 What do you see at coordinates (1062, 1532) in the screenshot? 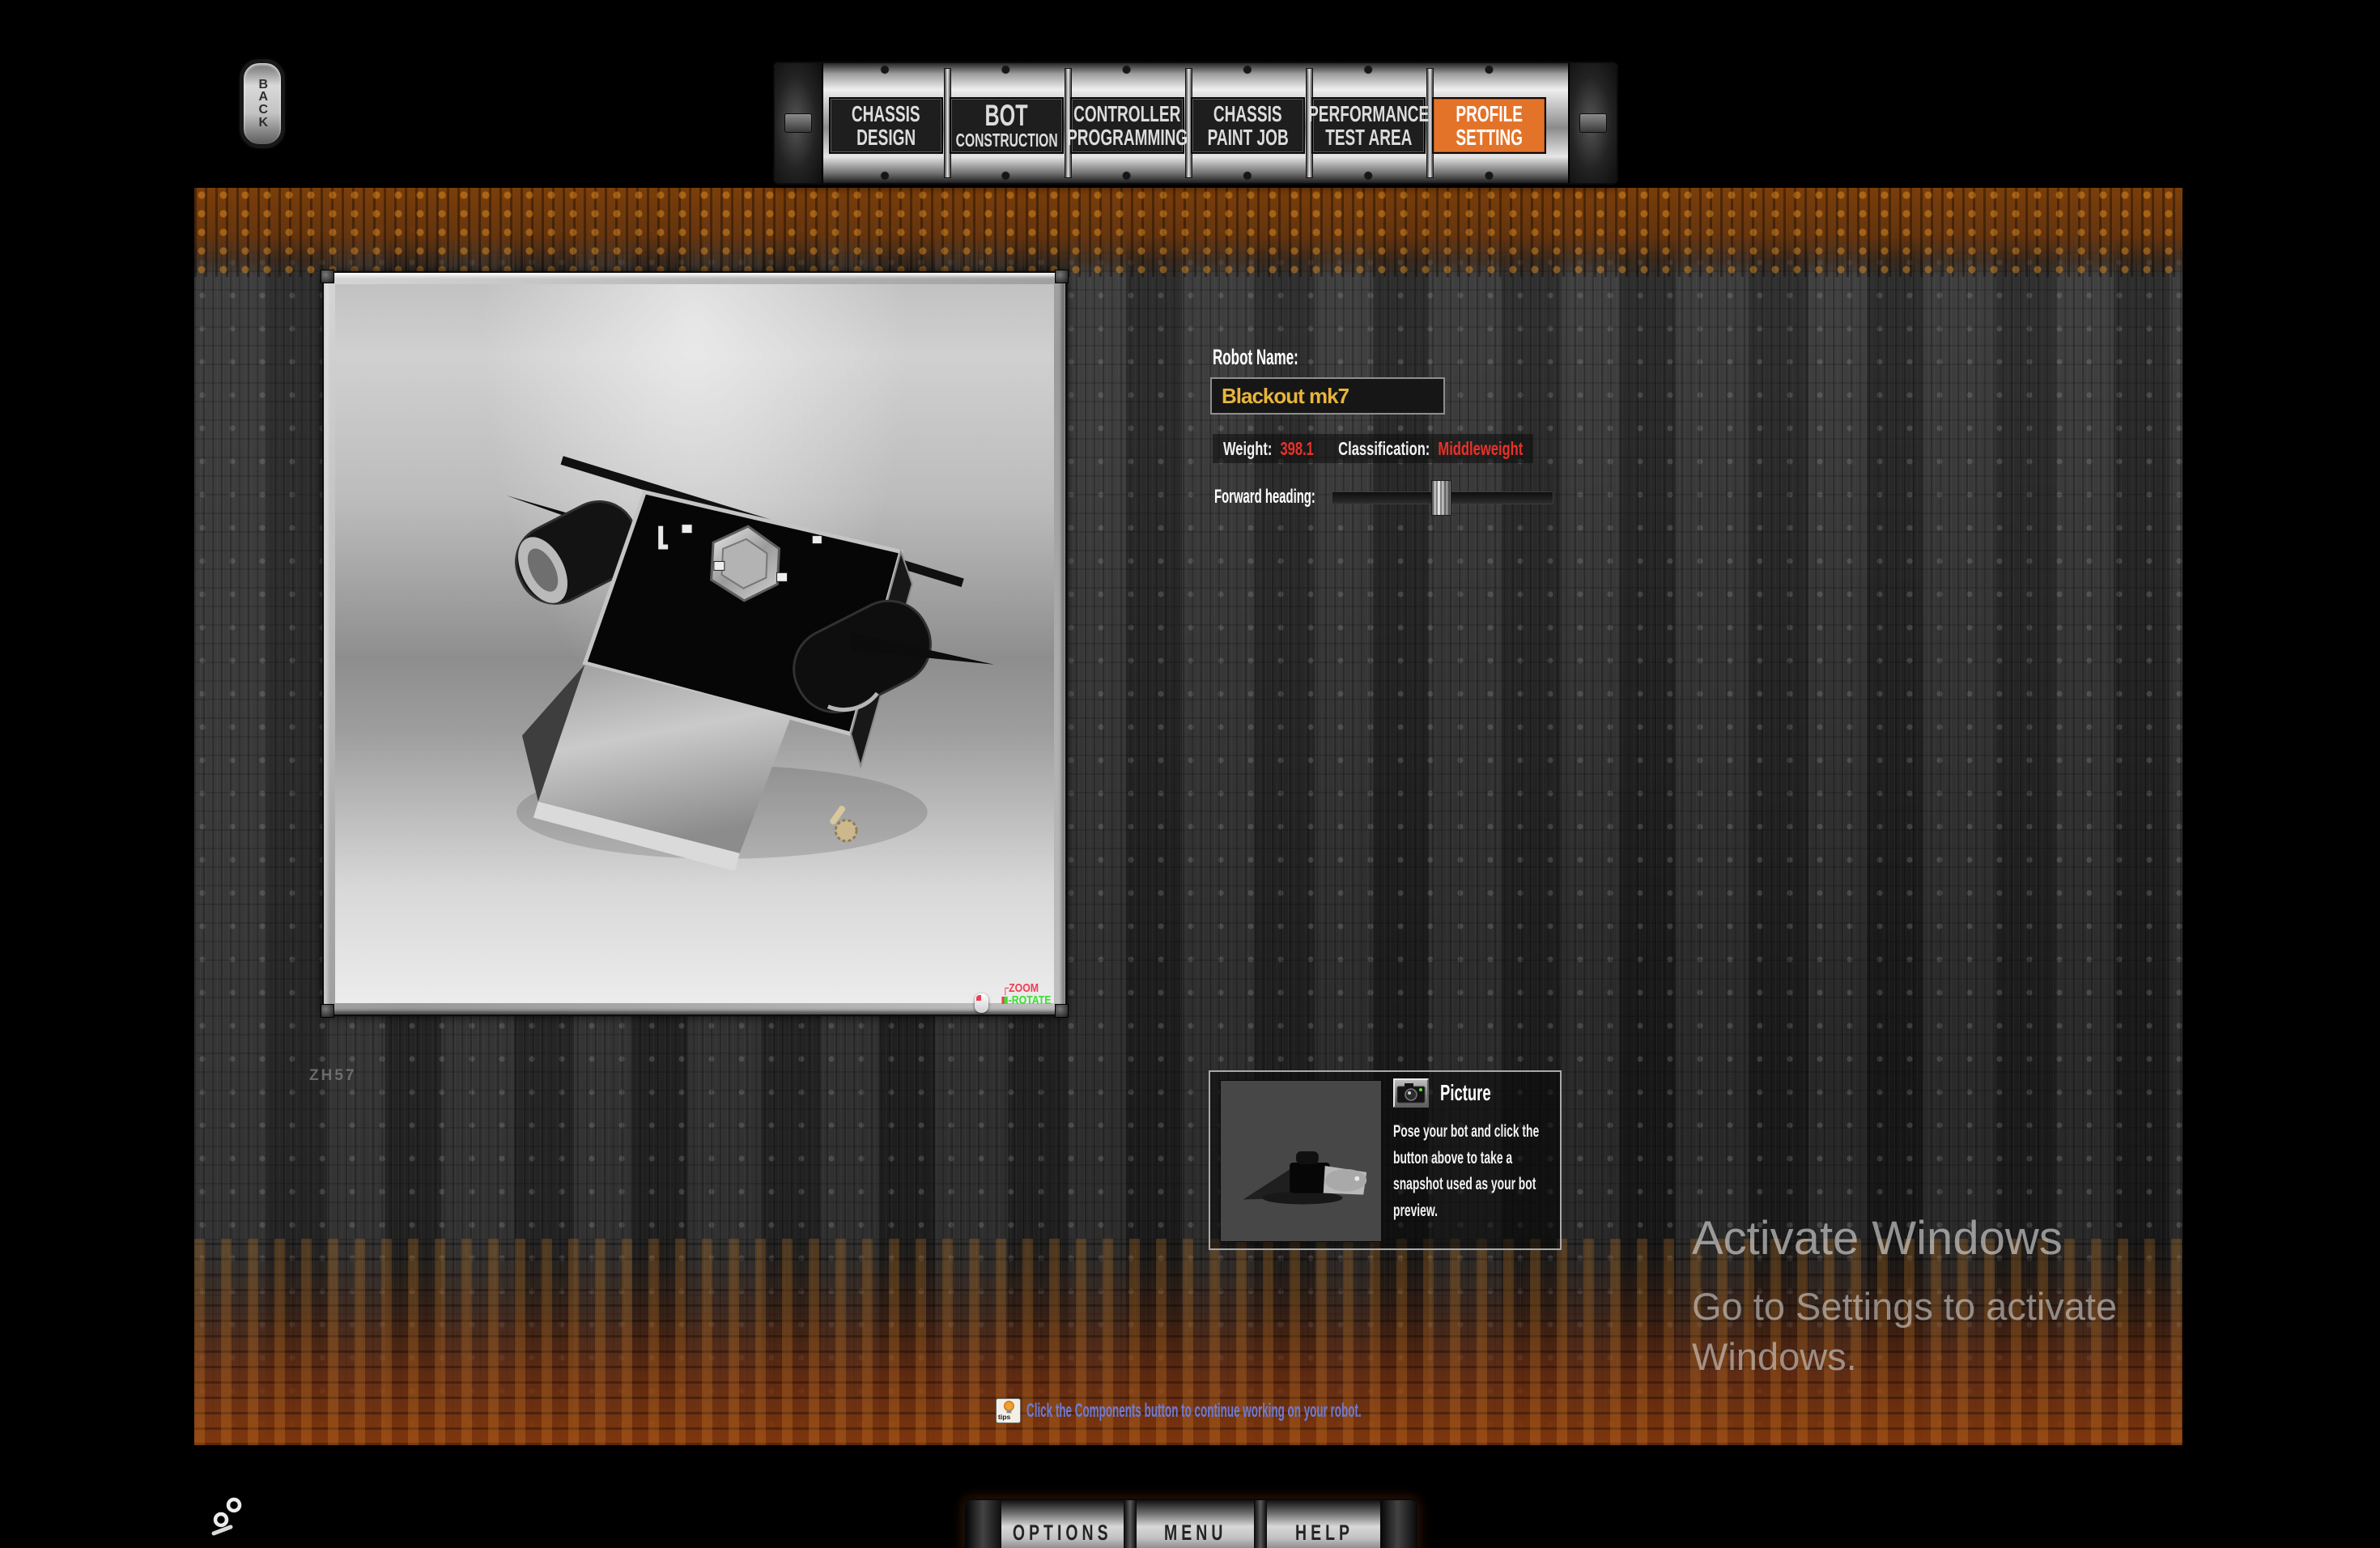
I see `options-button: OPTIONS` at bounding box center [1062, 1532].